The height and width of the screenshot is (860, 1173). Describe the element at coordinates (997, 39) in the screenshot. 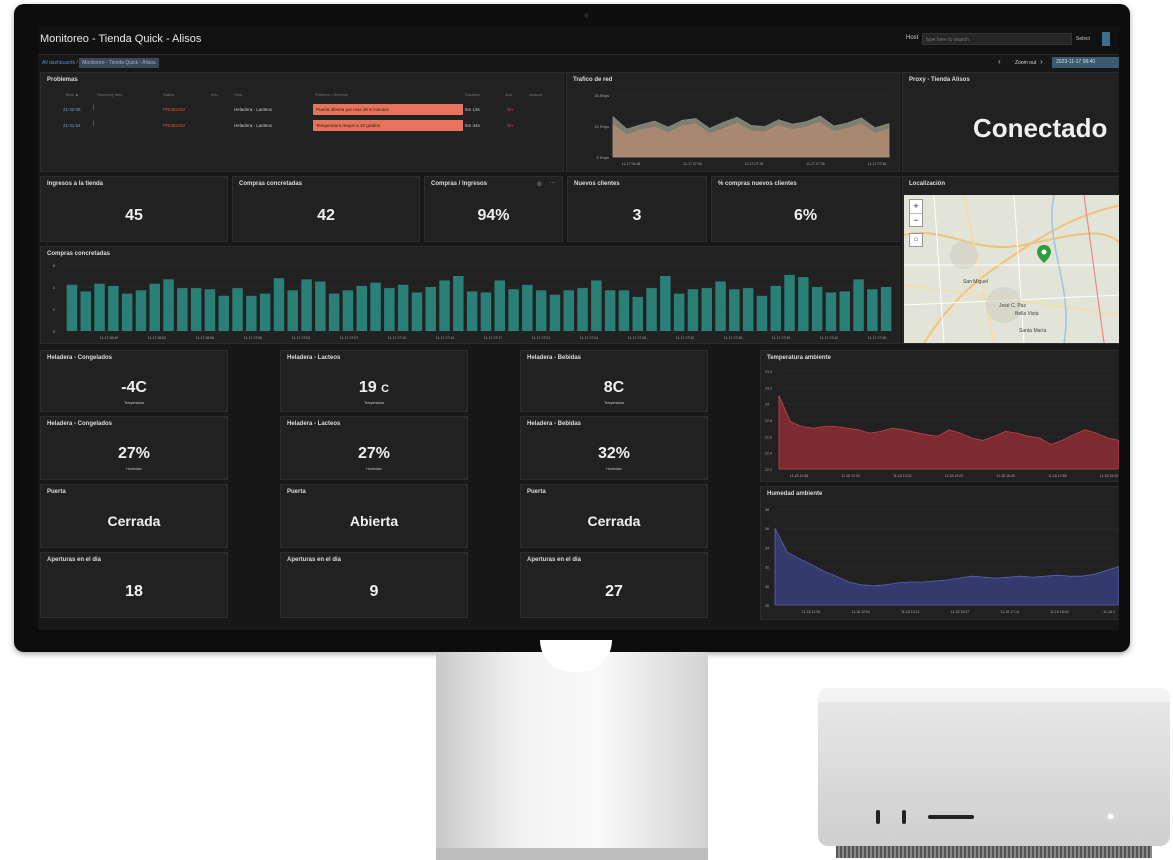

I see `host-search-input: type here to search` at that location.